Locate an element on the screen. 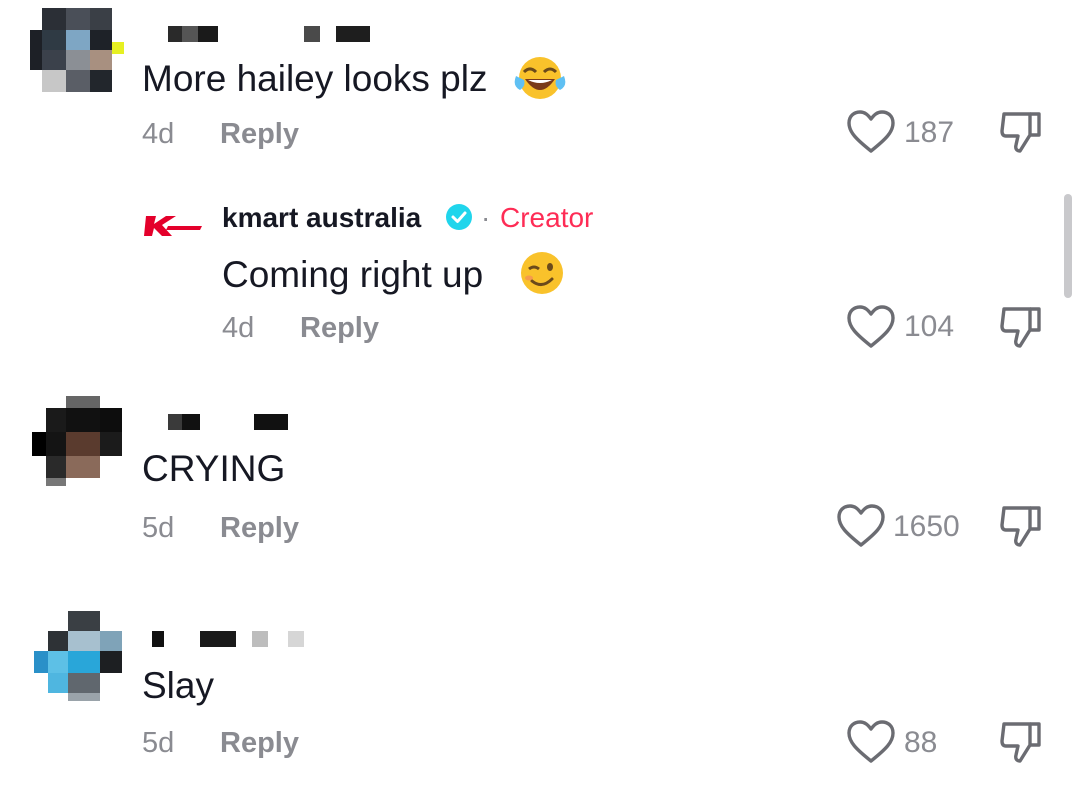  winking-face-icon is located at coordinates (542, 273).